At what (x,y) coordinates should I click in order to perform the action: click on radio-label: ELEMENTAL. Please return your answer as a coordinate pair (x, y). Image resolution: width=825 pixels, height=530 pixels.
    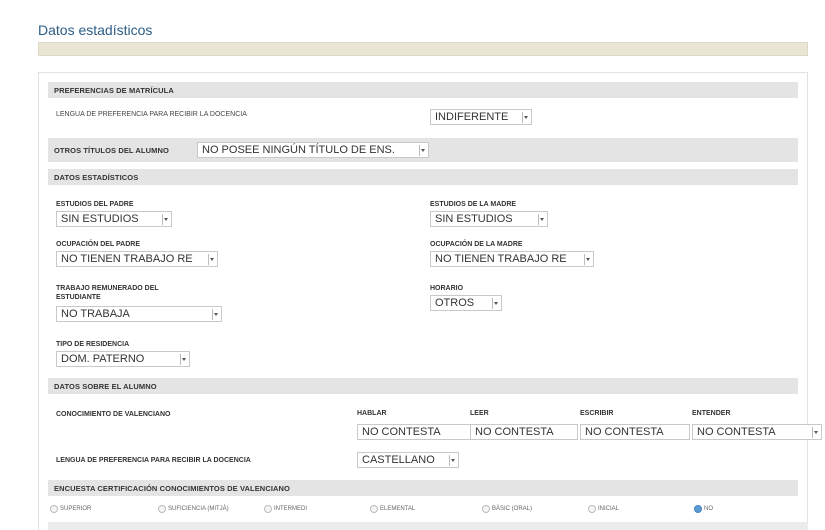
    Looking at the image, I should click on (398, 509).